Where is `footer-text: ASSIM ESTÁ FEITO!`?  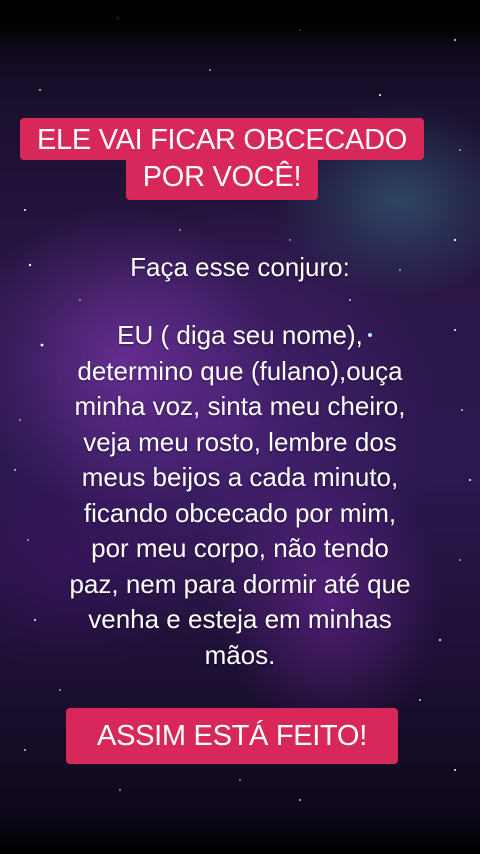
footer-text: ASSIM ESTÁ FEITO! is located at coordinates (232, 736).